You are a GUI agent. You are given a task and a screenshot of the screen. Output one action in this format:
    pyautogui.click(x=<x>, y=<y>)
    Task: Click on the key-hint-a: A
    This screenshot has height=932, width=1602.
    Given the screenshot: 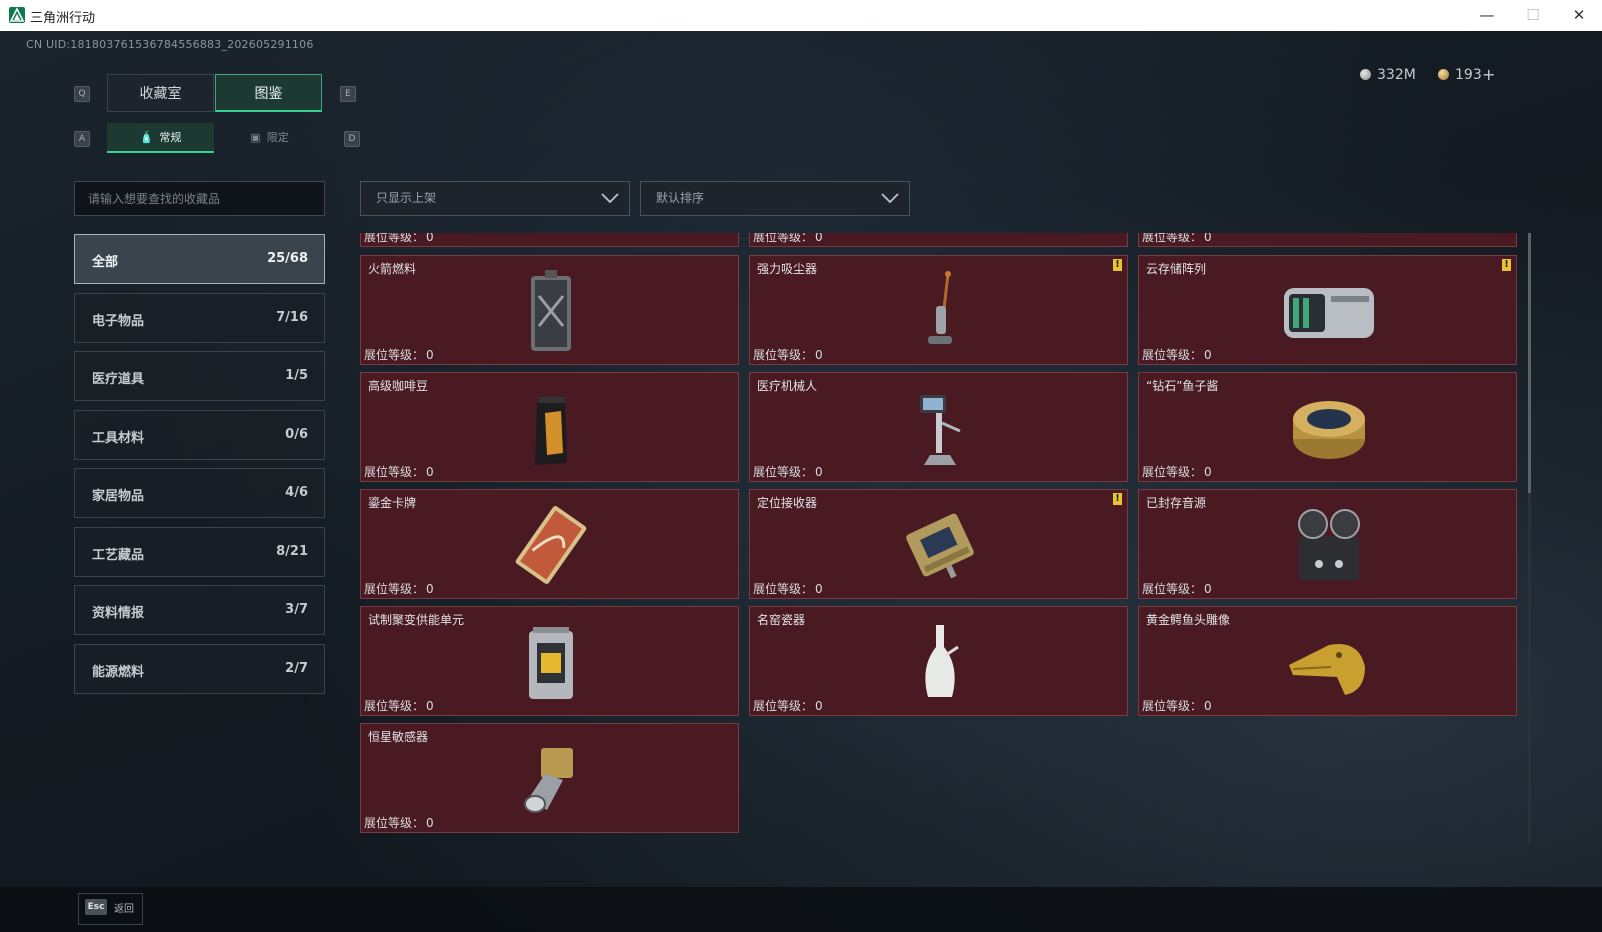 What is the action you would take?
    pyautogui.click(x=82, y=139)
    